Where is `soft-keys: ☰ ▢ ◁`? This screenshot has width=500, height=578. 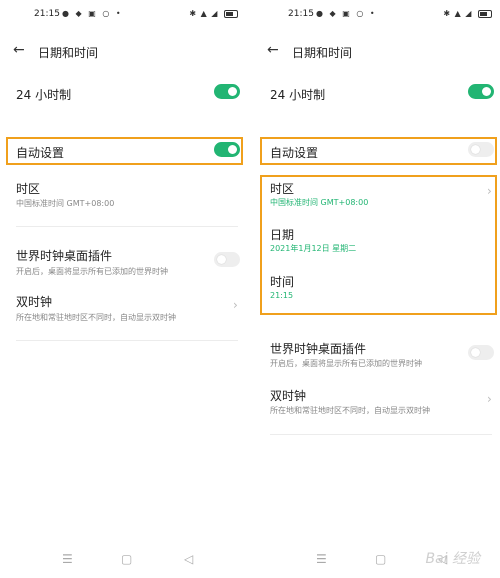 soft-keys: ☰ ▢ ◁ is located at coordinates (123, 560).